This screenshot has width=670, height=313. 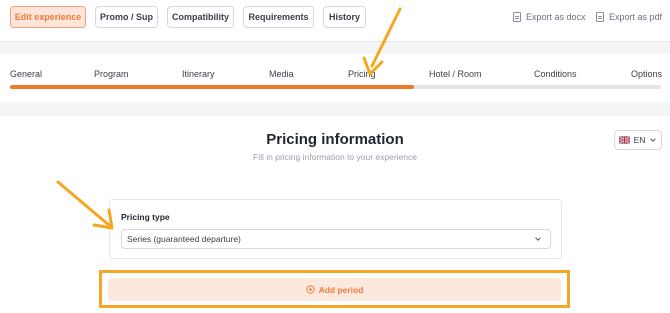 I want to click on add-period-button: Add period, so click(x=334, y=289).